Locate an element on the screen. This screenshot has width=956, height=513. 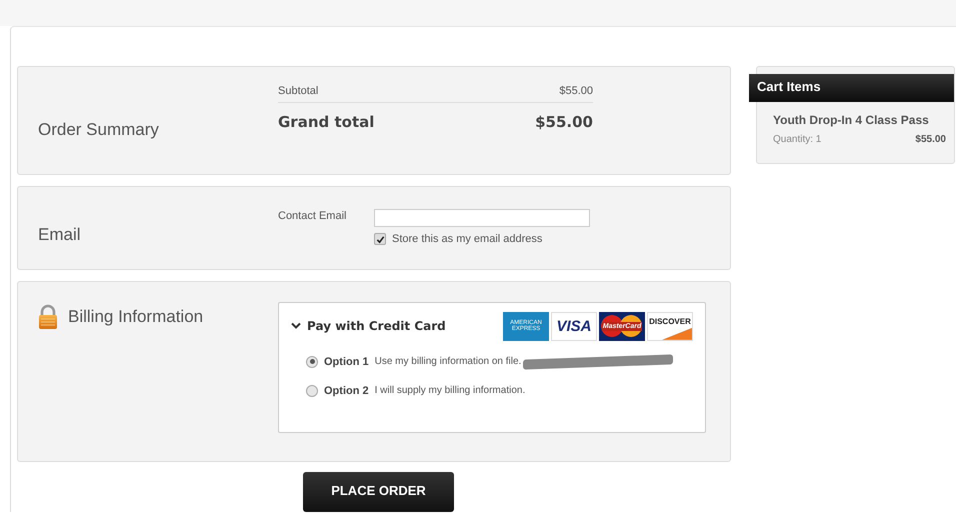
place-order-button: PLACE ORDER is located at coordinates (378, 492).